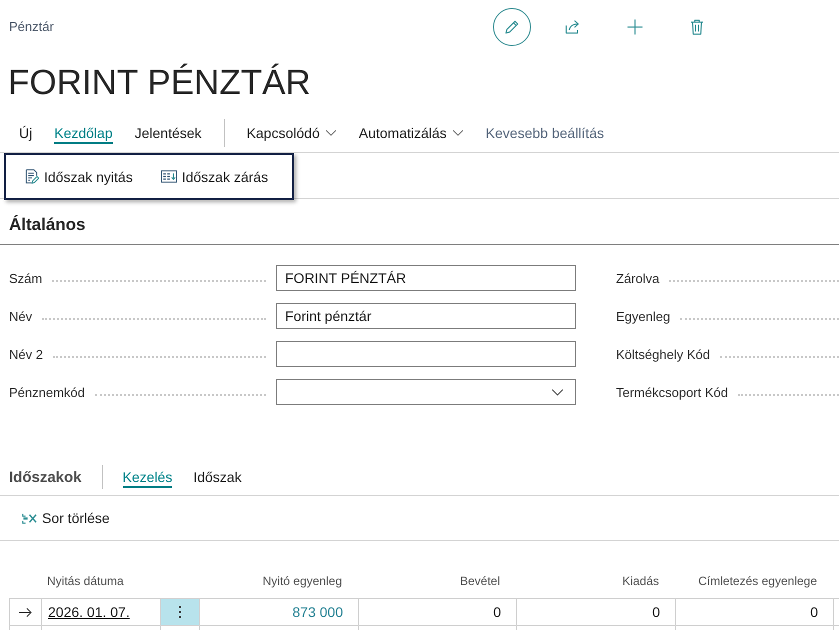  I want to click on page-caption: Pénztár, so click(31, 26).